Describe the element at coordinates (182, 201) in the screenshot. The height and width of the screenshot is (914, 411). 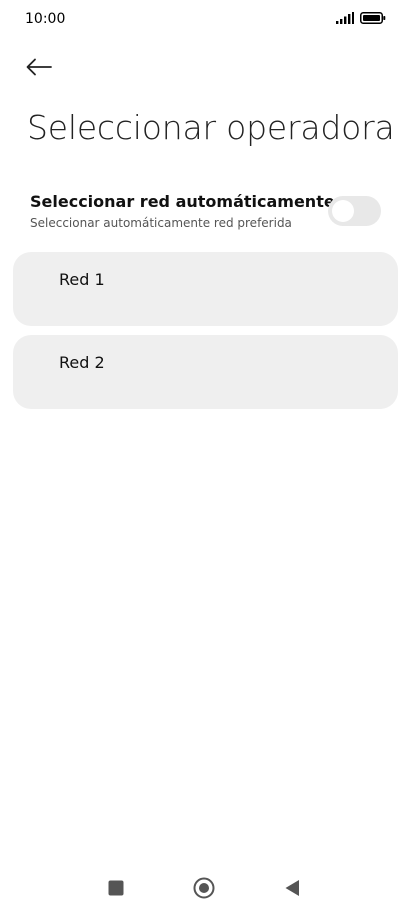
I see `auto-select-title: Seleccionar red automáticamente` at that location.